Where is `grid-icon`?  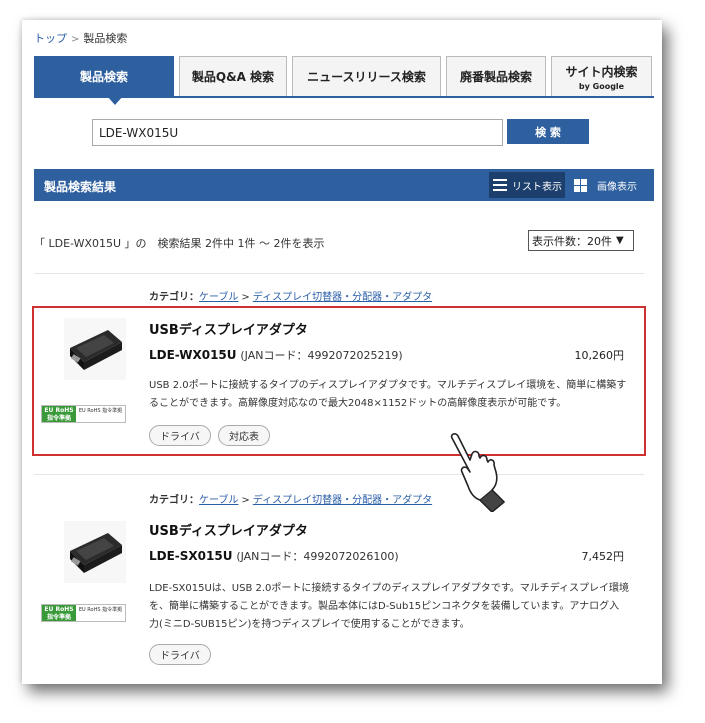 grid-icon is located at coordinates (580, 185).